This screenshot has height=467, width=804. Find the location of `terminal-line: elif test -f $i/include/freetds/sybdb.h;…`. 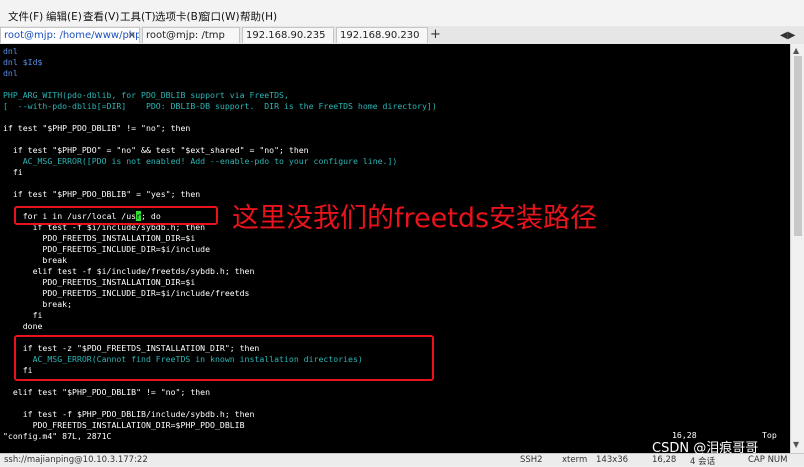

terminal-line: elif test -f $i/include/freetds/sybdb.h;… is located at coordinates (129, 271).